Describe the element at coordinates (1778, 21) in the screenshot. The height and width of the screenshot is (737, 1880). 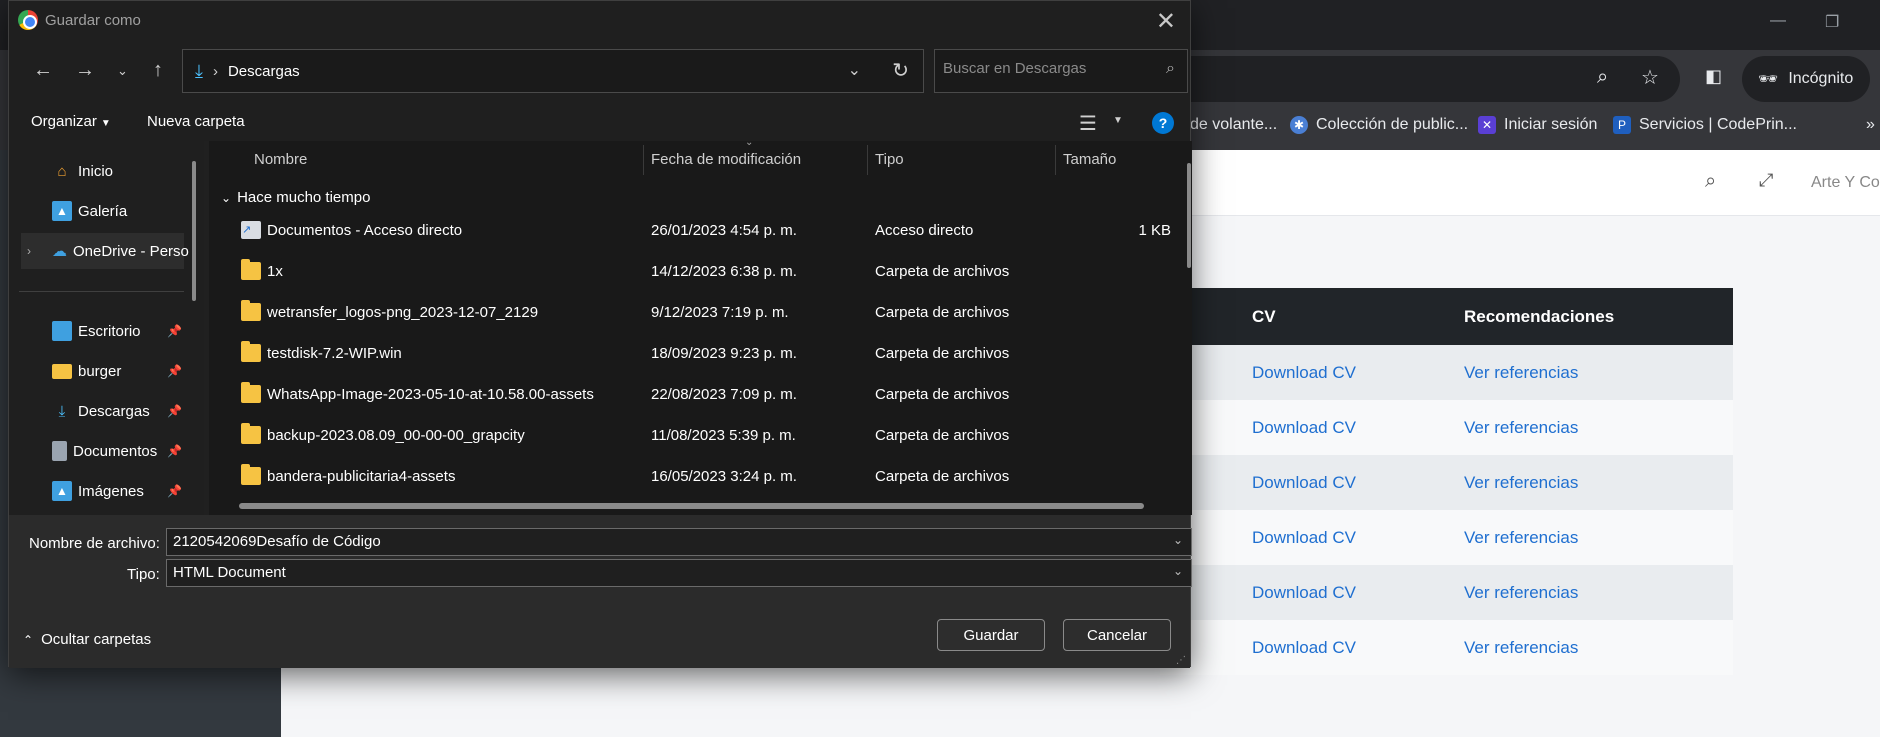
I see `minimize-icon: —` at that location.